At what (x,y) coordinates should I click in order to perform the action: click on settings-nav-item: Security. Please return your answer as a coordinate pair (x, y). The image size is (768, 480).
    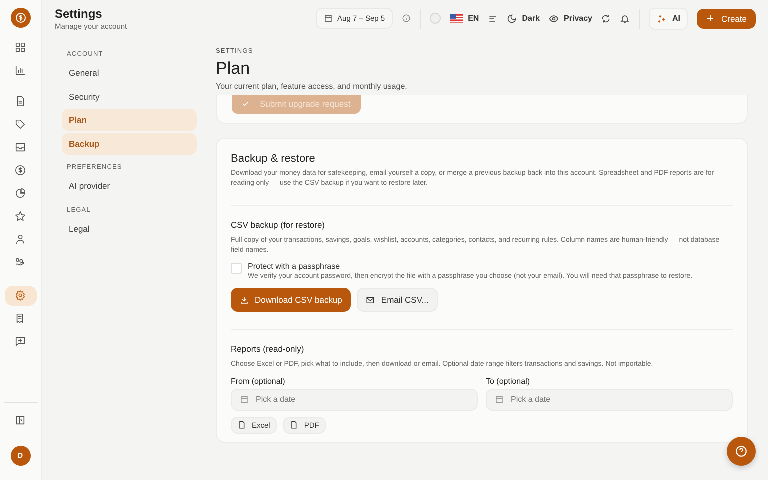
    Looking at the image, I should click on (129, 97).